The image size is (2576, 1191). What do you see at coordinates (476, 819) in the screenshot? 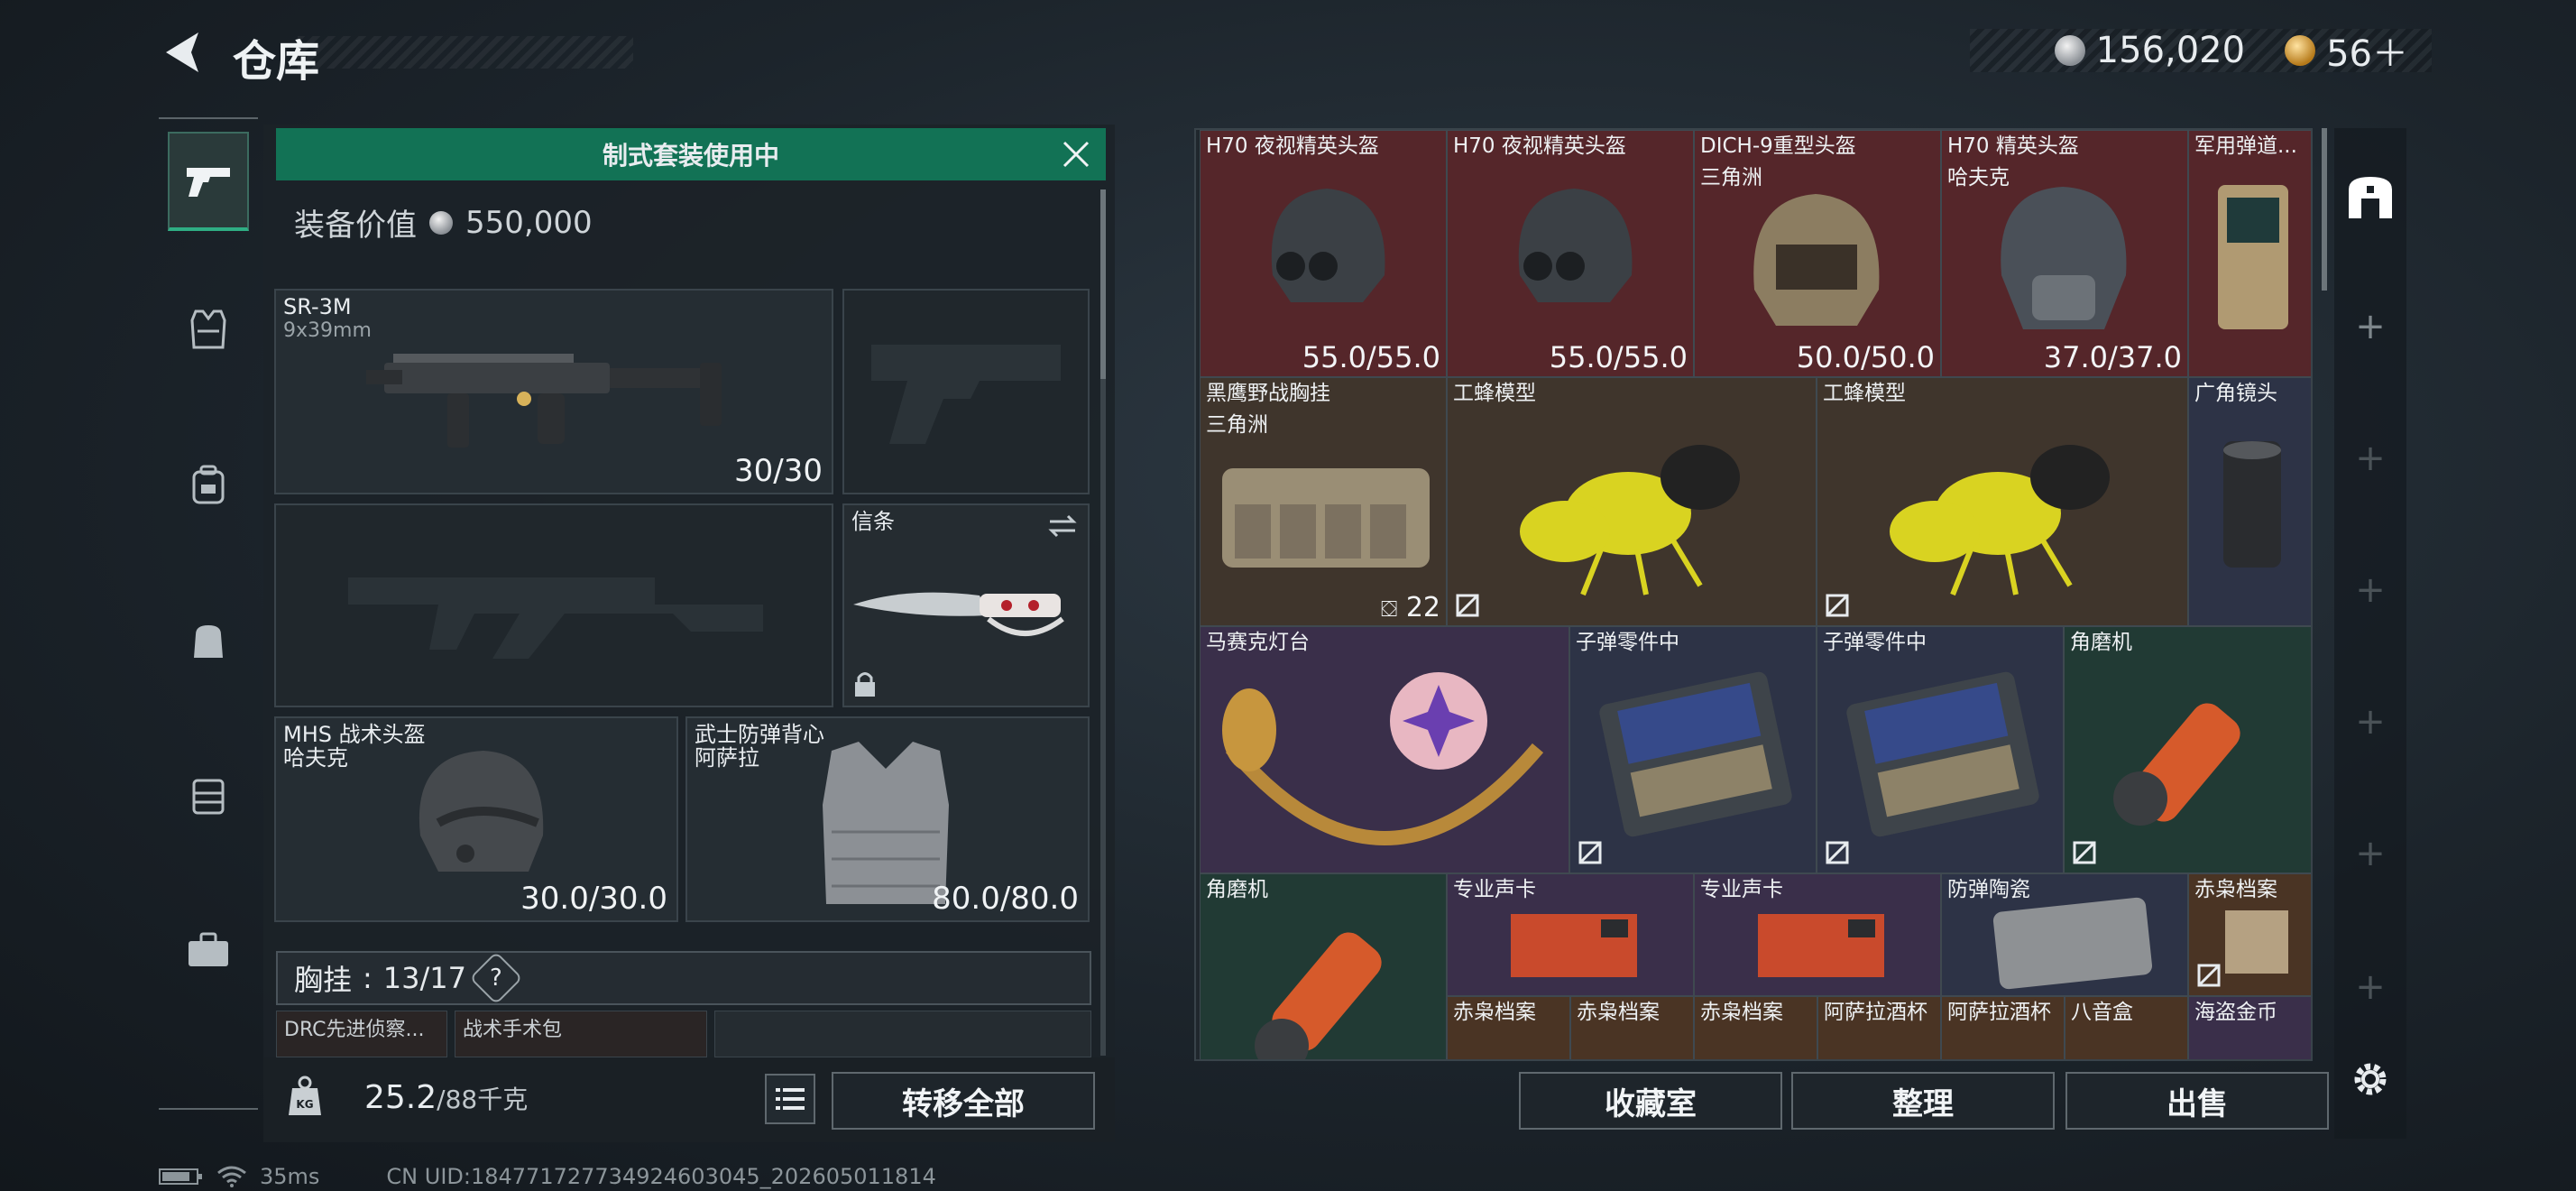
I see `helmet-slot: MHS 战术头盔 哈夫克 30.0/30.0` at bounding box center [476, 819].